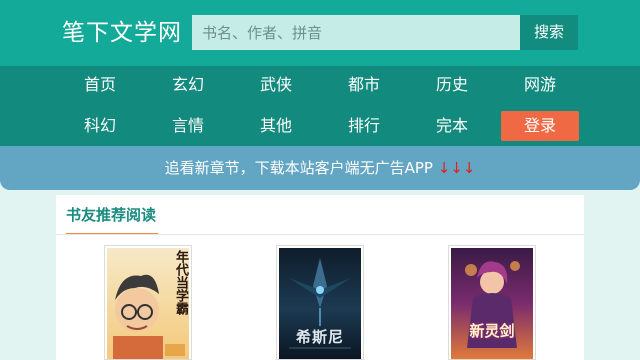  What do you see at coordinates (276, 126) in the screenshot?
I see `nav-item-qita: 其他` at bounding box center [276, 126].